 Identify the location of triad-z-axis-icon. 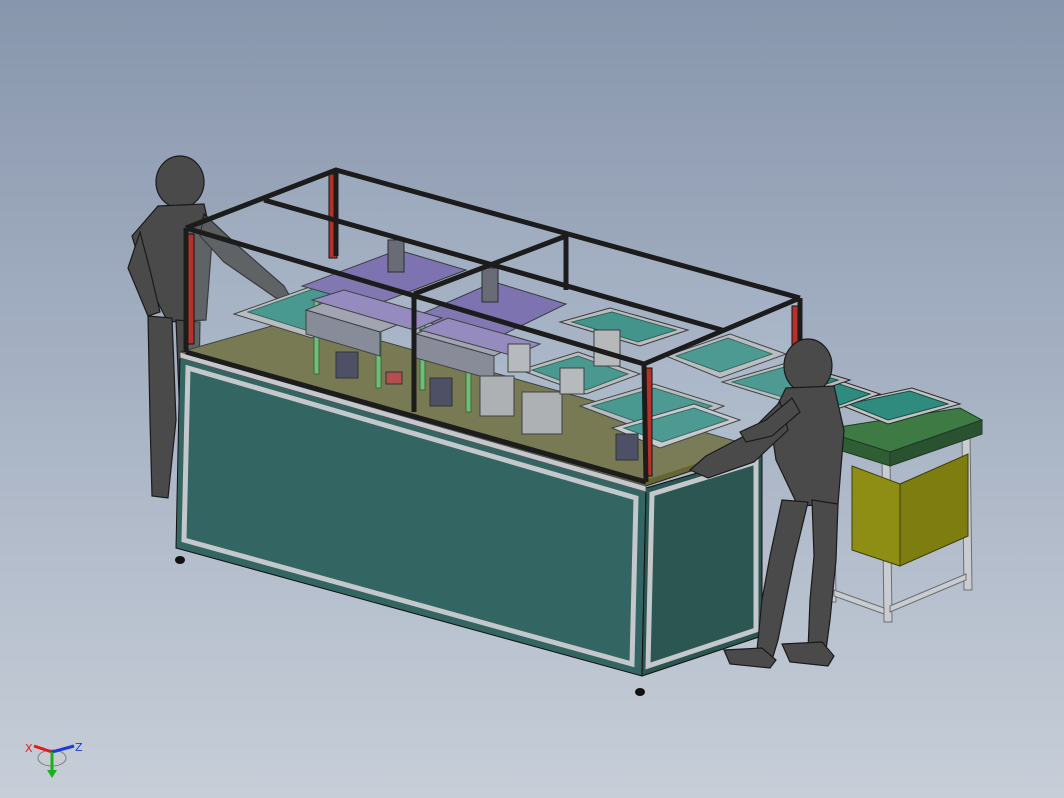
(63, 749).